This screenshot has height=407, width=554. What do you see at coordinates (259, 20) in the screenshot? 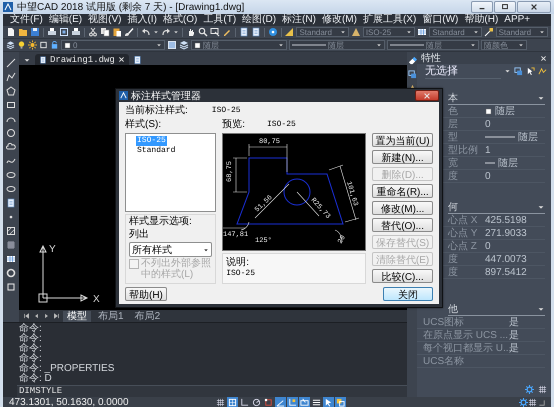
I see `menu-item: 绘图(D)` at bounding box center [259, 20].